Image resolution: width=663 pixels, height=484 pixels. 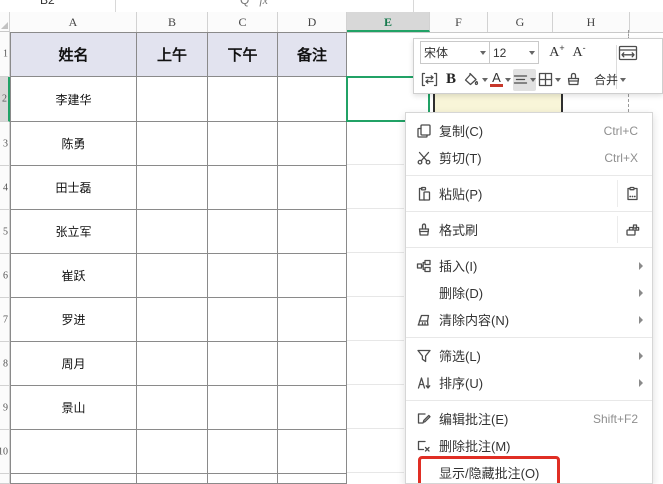 I want to click on cell-b11, so click(x=172, y=479).